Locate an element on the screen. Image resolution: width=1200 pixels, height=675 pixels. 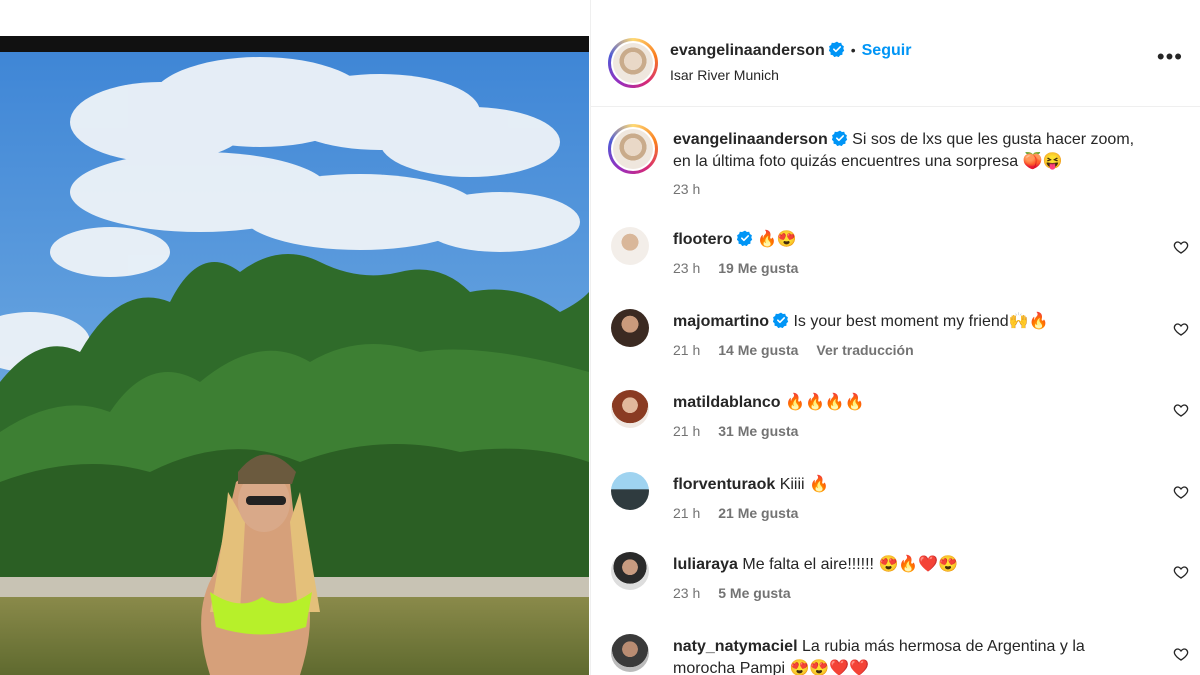
commenter-username: majomartino is located at coordinates (721, 321).